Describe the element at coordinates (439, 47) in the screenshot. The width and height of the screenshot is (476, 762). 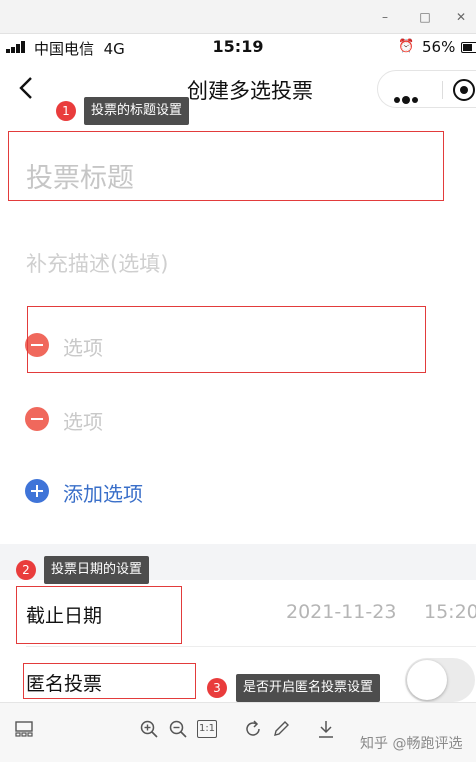
I see `battery-percentage: 56%` at that location.